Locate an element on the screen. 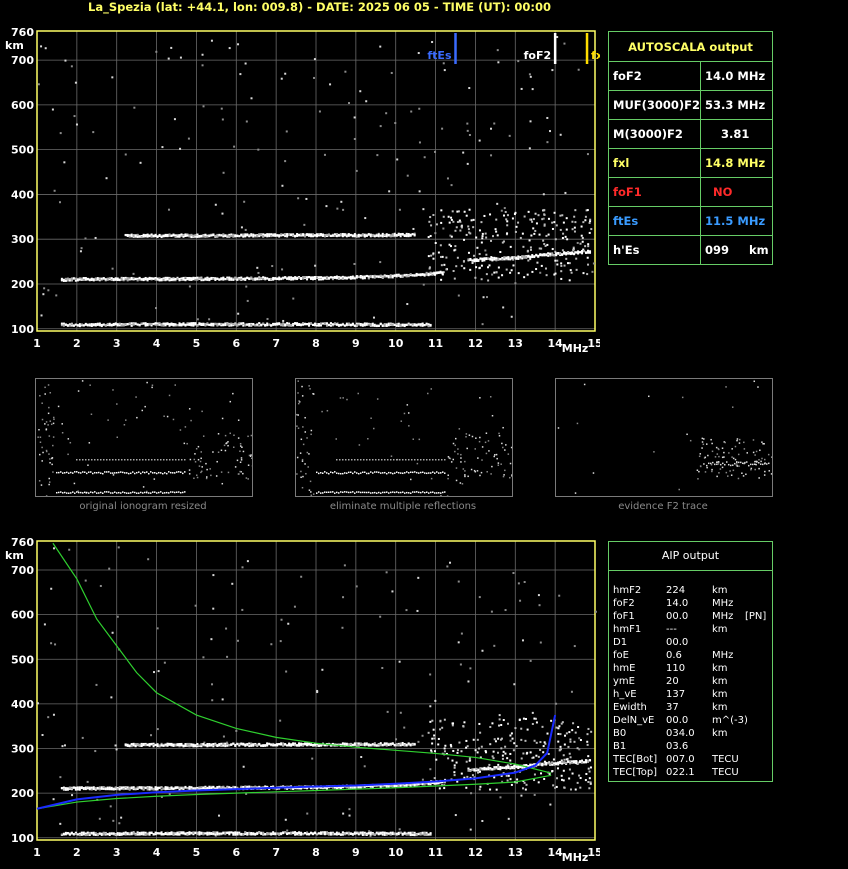 This screenshot has height=869, width=848. x-tick-label: 2 is located at coordinates (77, 852).